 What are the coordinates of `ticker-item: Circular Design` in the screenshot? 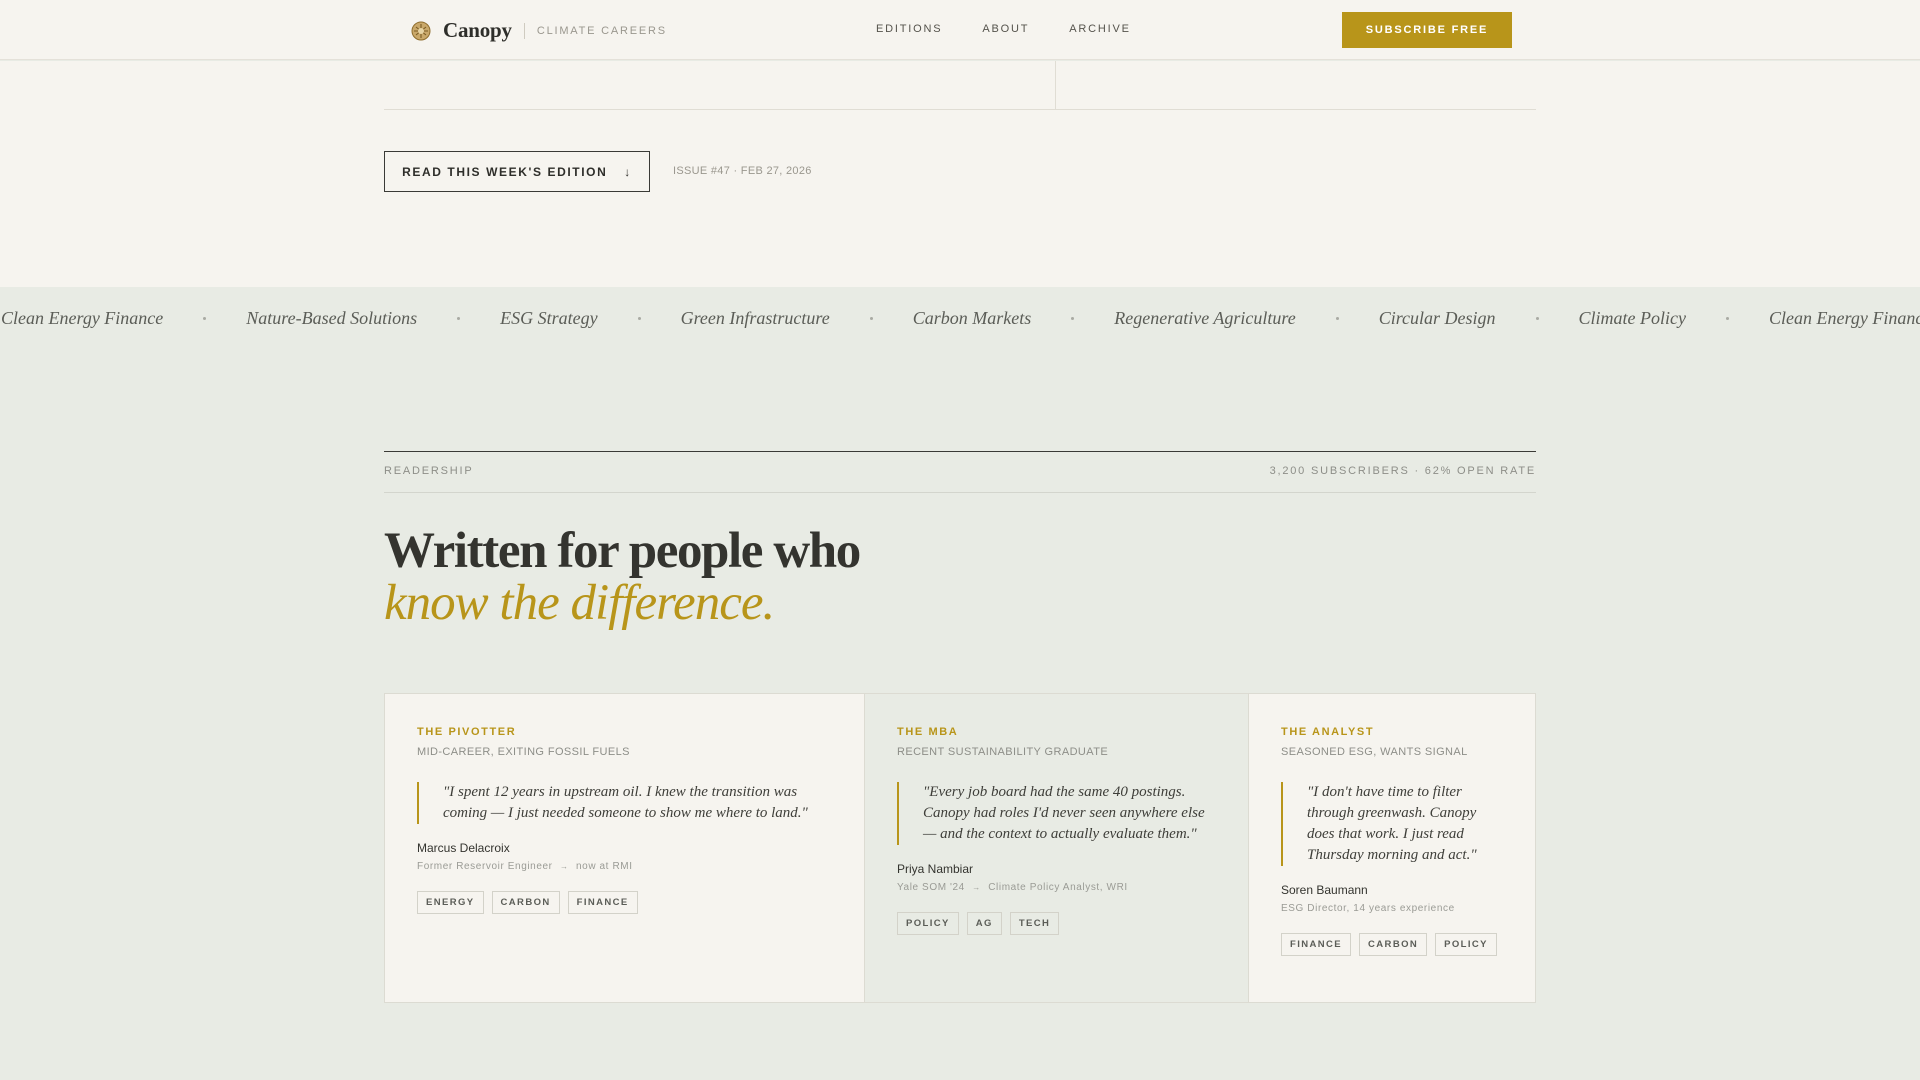 It's located at (1437, 318).